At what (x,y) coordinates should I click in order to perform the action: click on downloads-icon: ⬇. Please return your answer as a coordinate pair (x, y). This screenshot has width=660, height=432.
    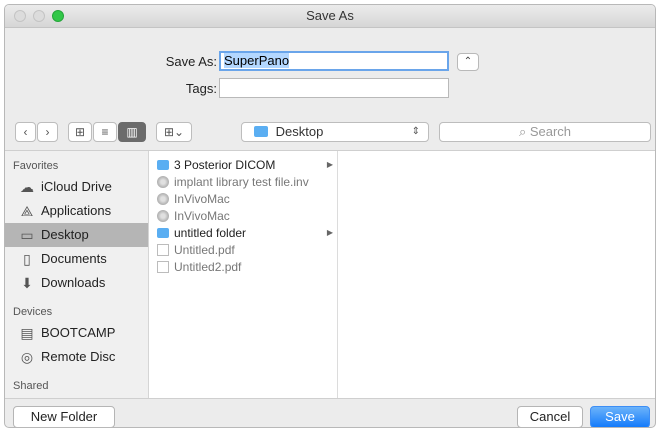
    Looking at the image, I should click on (27, 283).